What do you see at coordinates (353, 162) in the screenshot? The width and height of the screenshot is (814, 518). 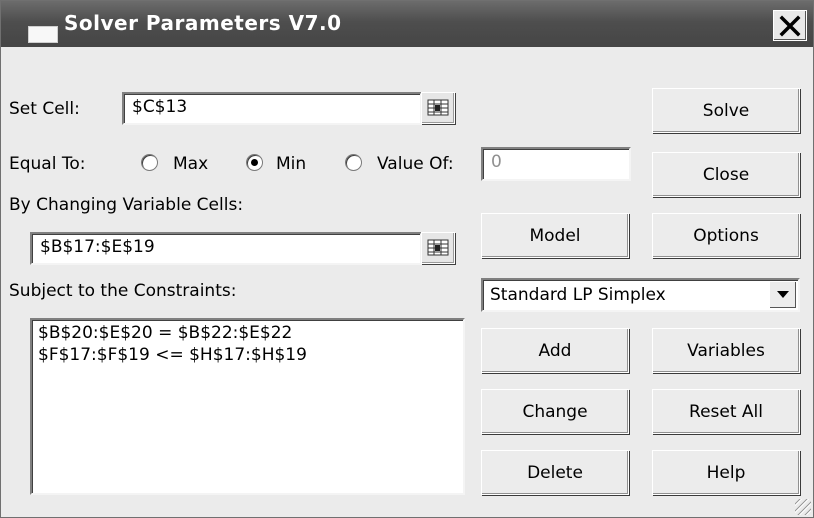 I see `value-of-radio` at bounding box center [353, 162].